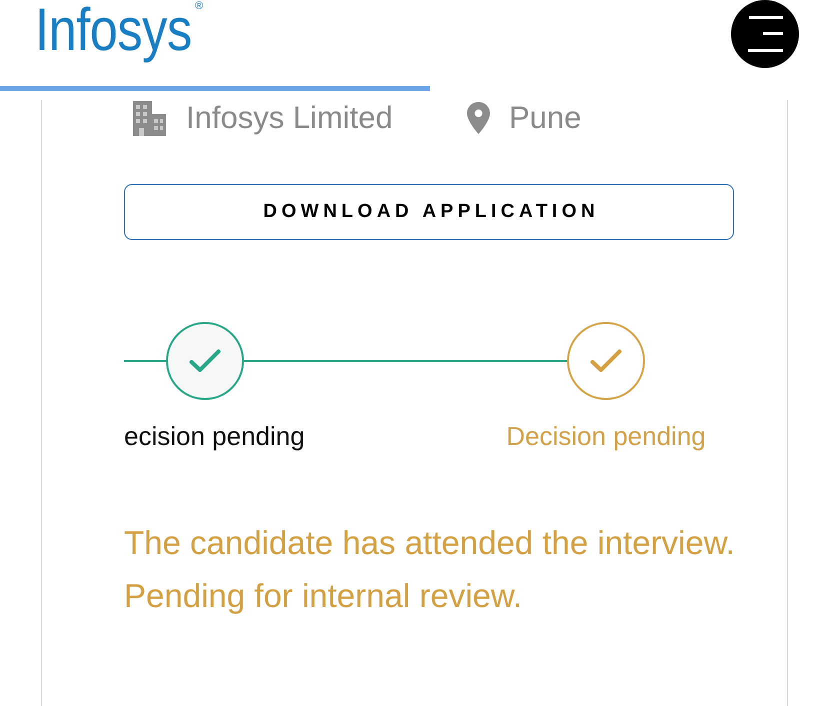  What do you see at coordinates (545, 118) in the screenshot?
I see `location-text: Pune` at bounding box center [545, 118].